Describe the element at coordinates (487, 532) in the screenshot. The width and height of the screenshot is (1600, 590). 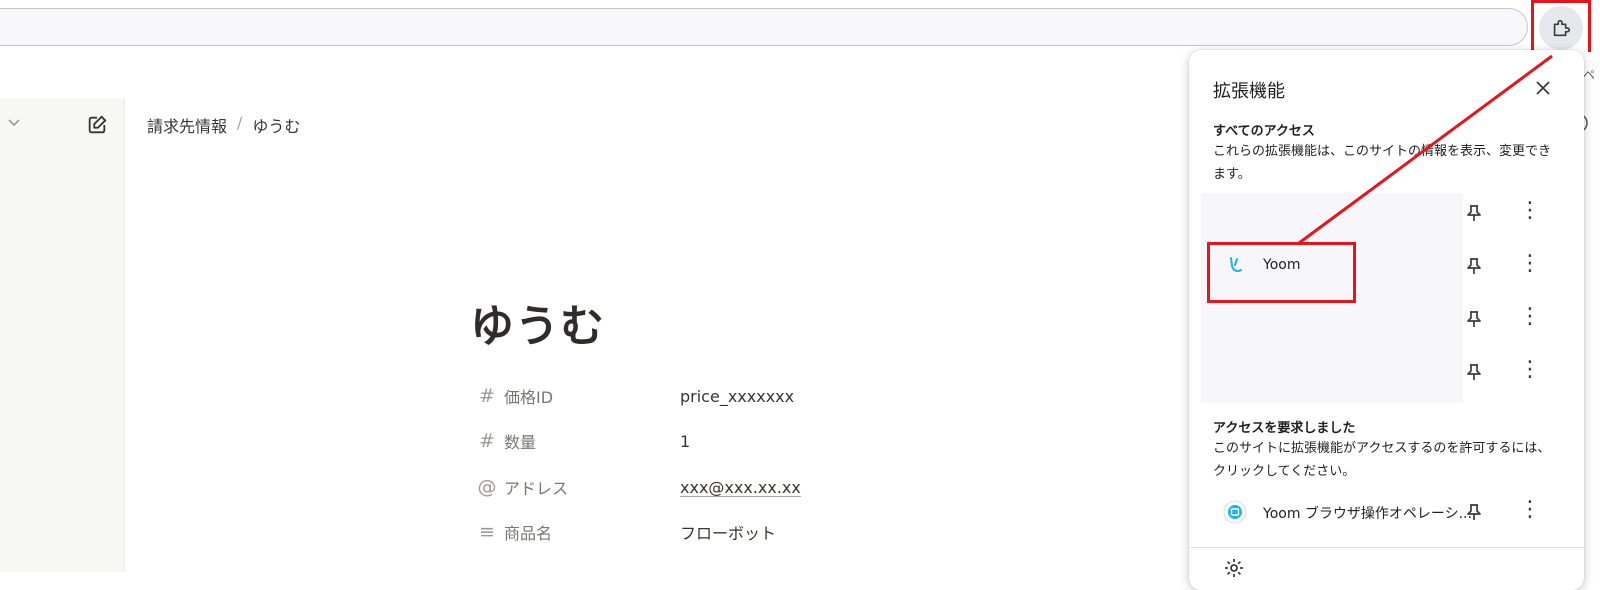
I see `text-icon: ≡` at that location.